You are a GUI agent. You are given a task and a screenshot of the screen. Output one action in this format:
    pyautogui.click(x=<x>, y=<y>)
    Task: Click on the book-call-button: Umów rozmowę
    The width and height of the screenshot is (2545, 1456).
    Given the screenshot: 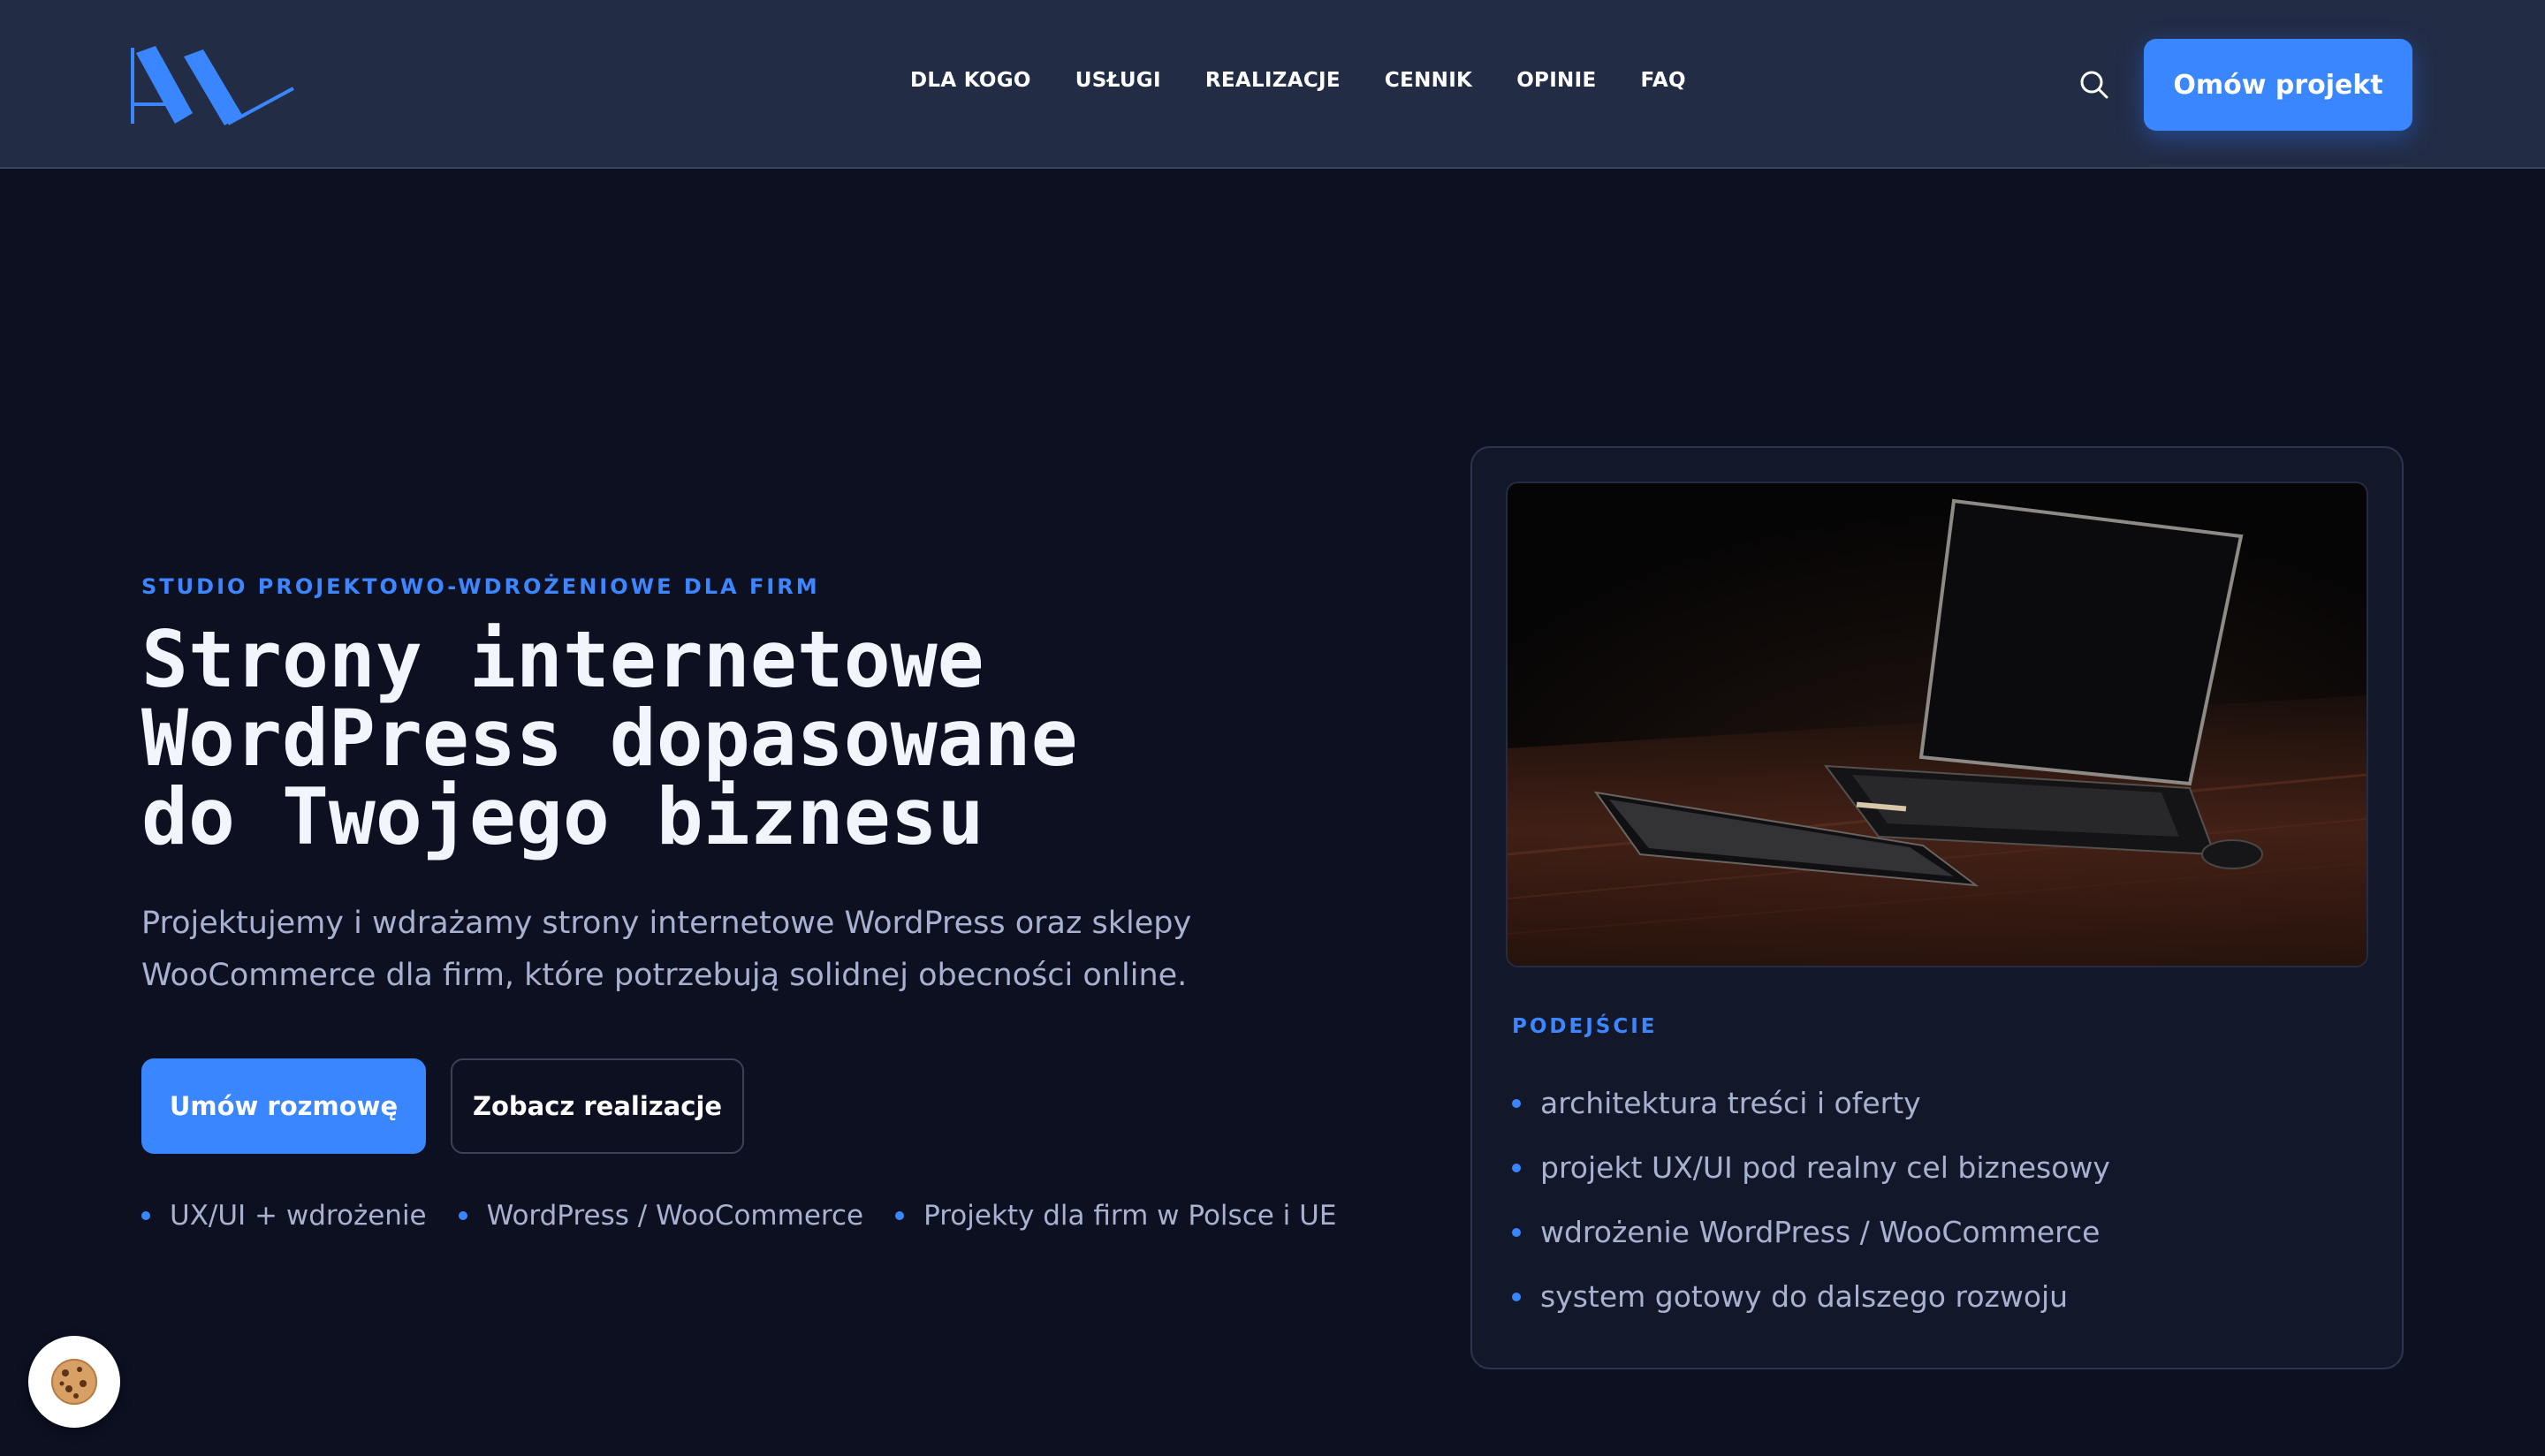 What is the action you would take?
    pyautogui.click(x=283, y=1106)
    